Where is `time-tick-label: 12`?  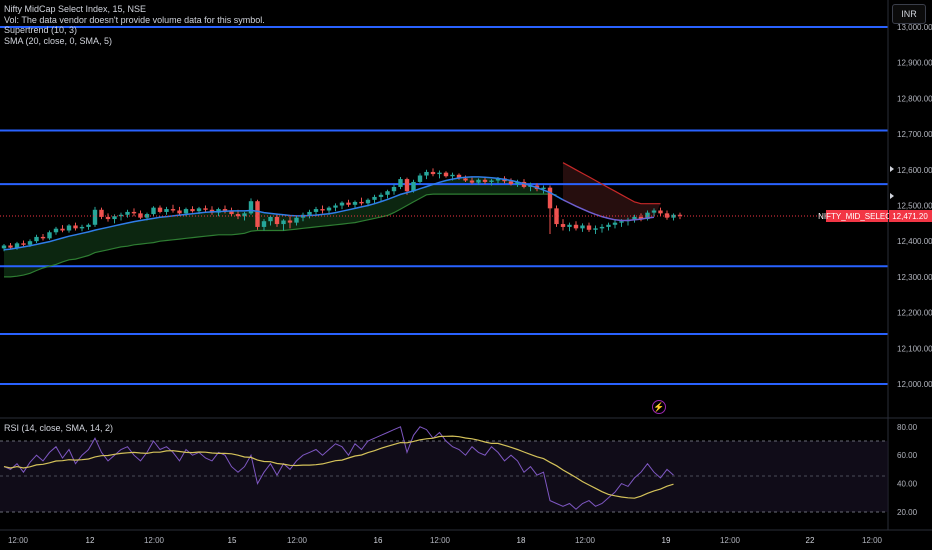 time-tick-label: 12 is located at coordinates (90, 540).